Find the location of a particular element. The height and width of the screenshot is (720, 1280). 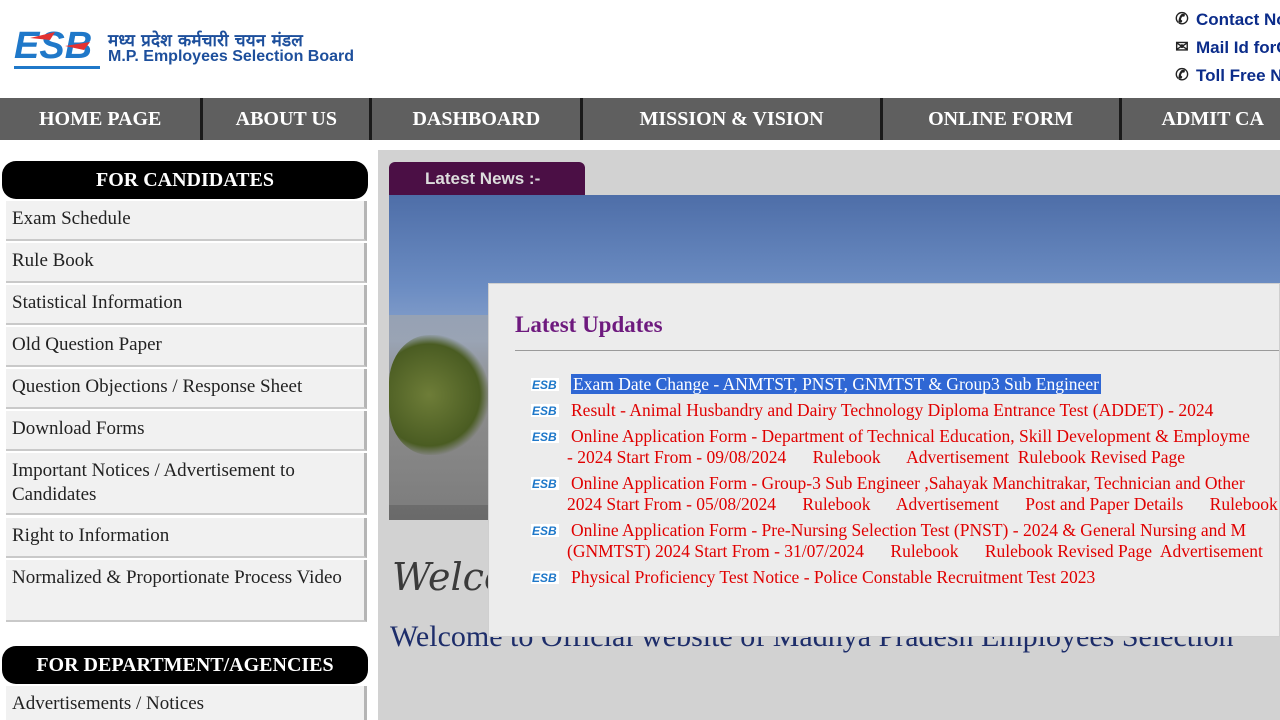

sidebar-item-statistical-info: Statistical Information is located at coordinates (186, 305).